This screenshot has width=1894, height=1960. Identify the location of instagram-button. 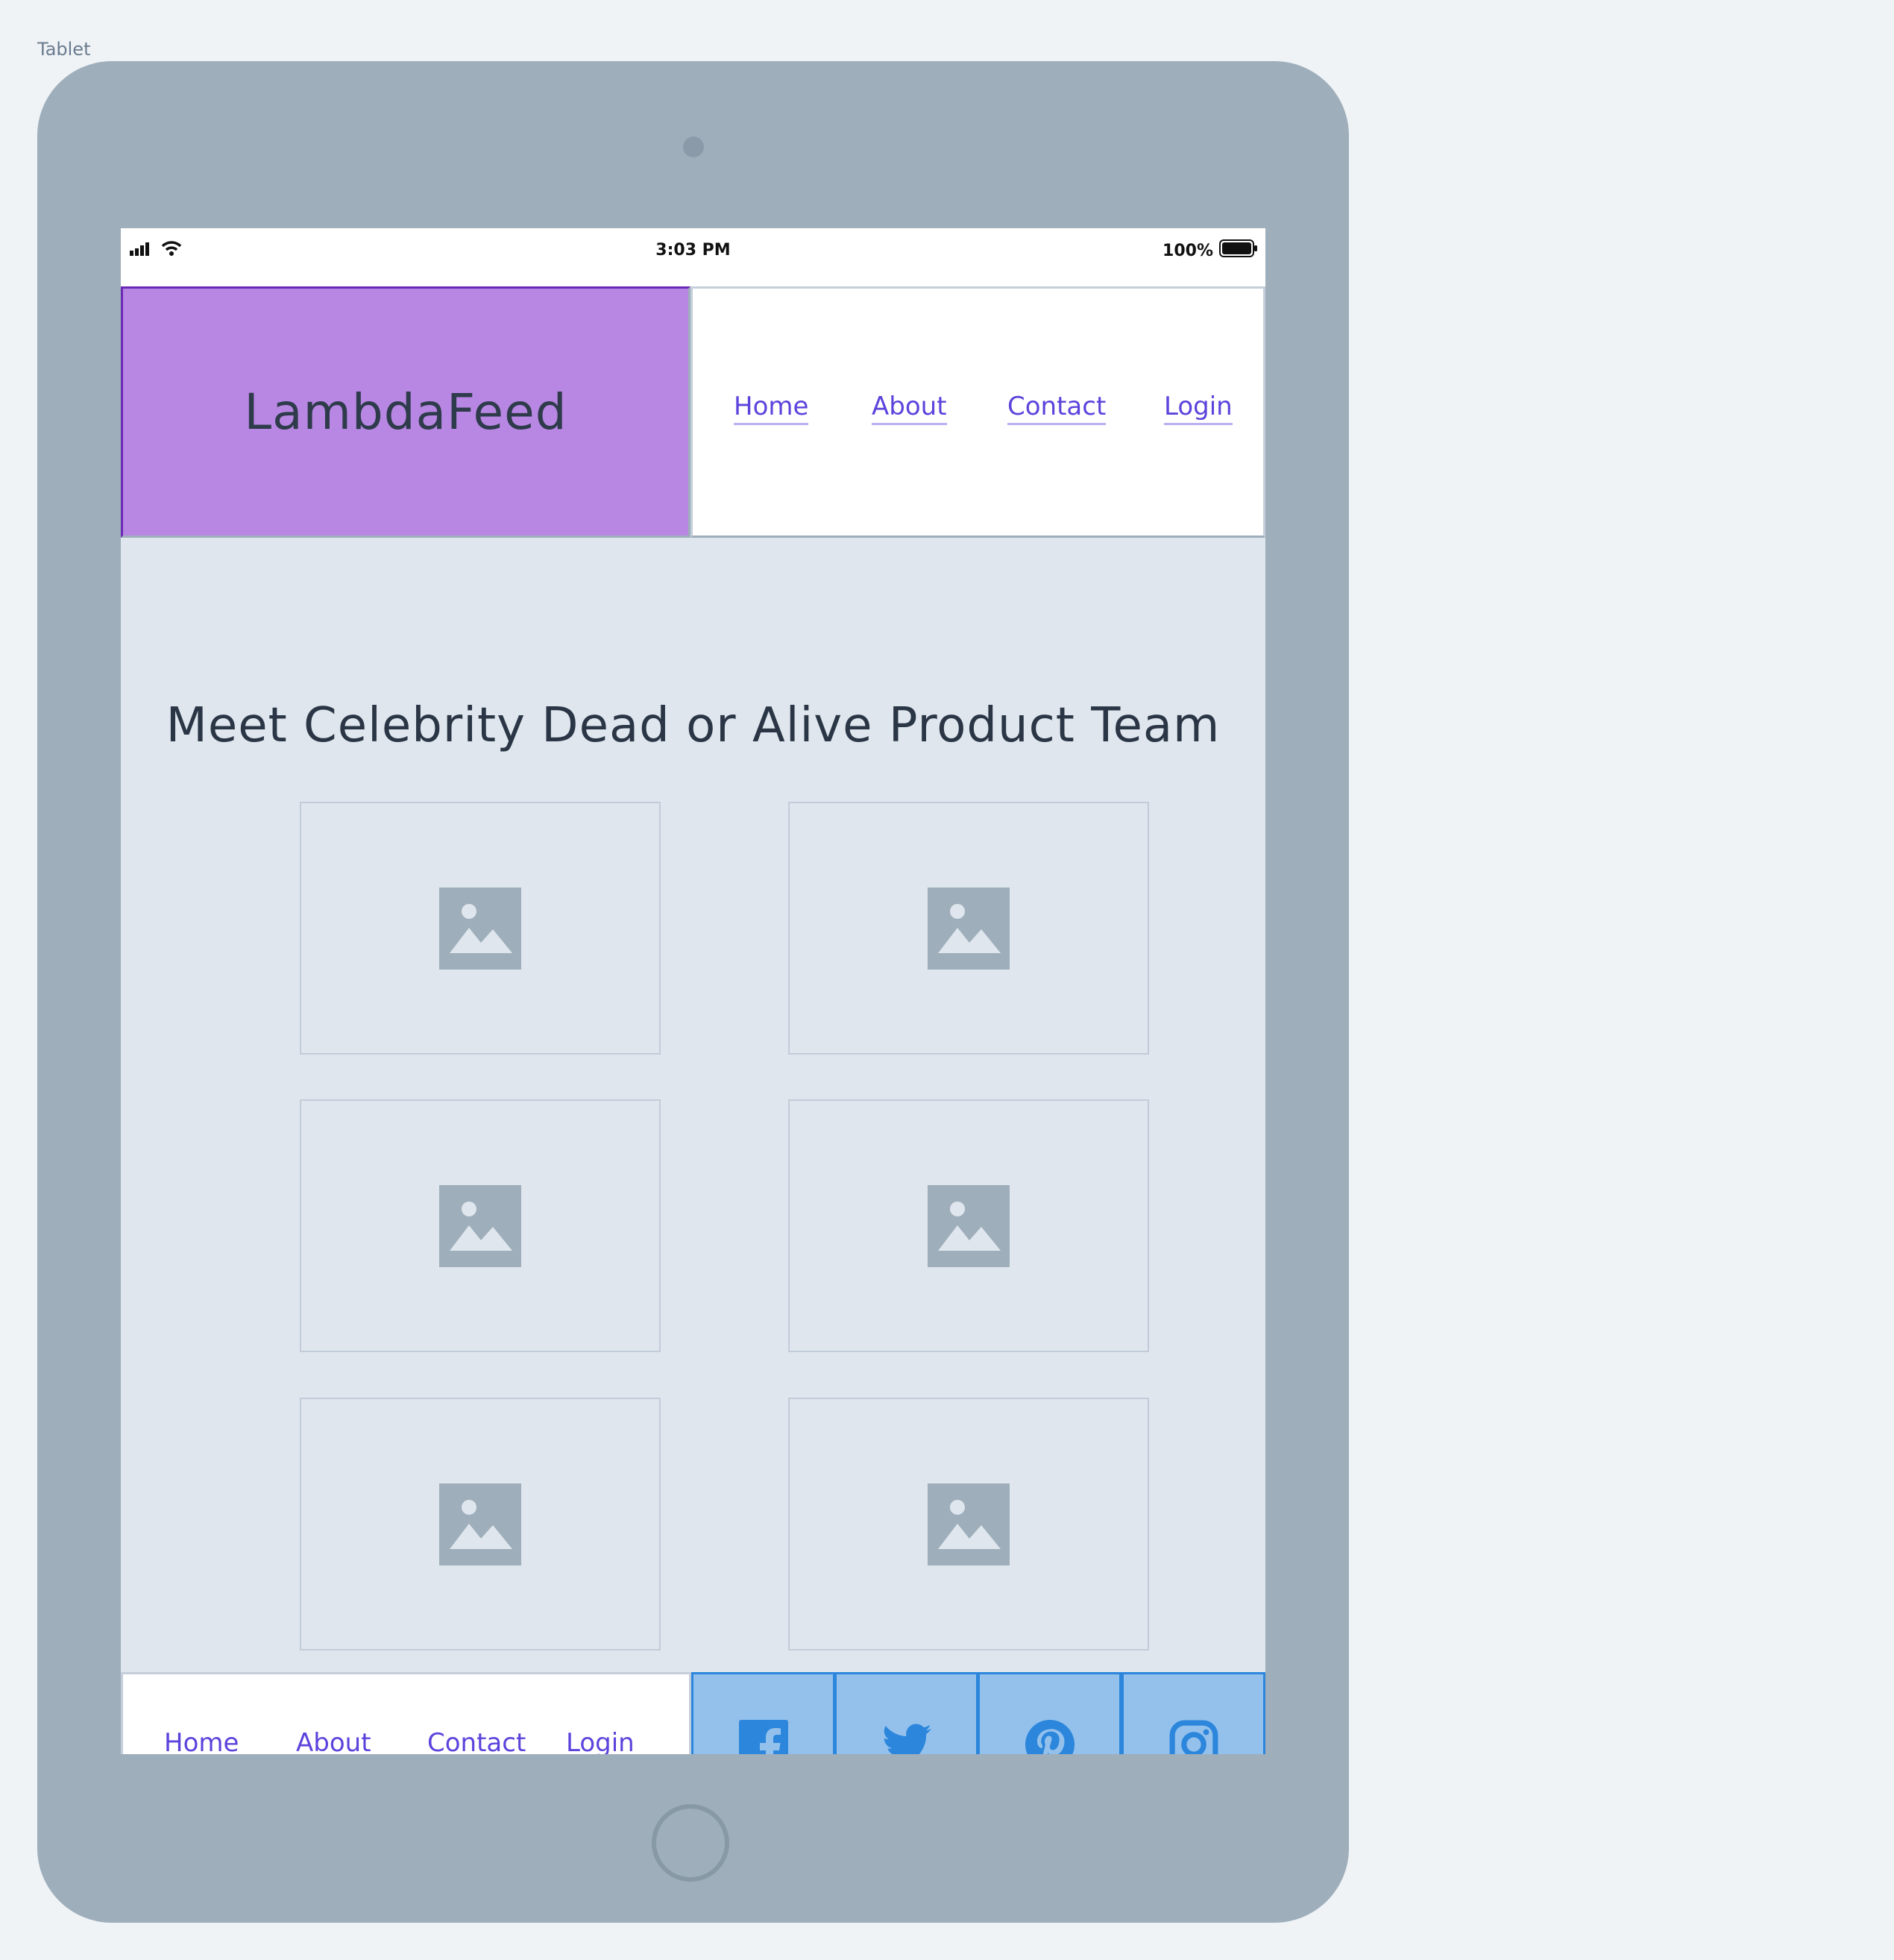
(1193, 1713).